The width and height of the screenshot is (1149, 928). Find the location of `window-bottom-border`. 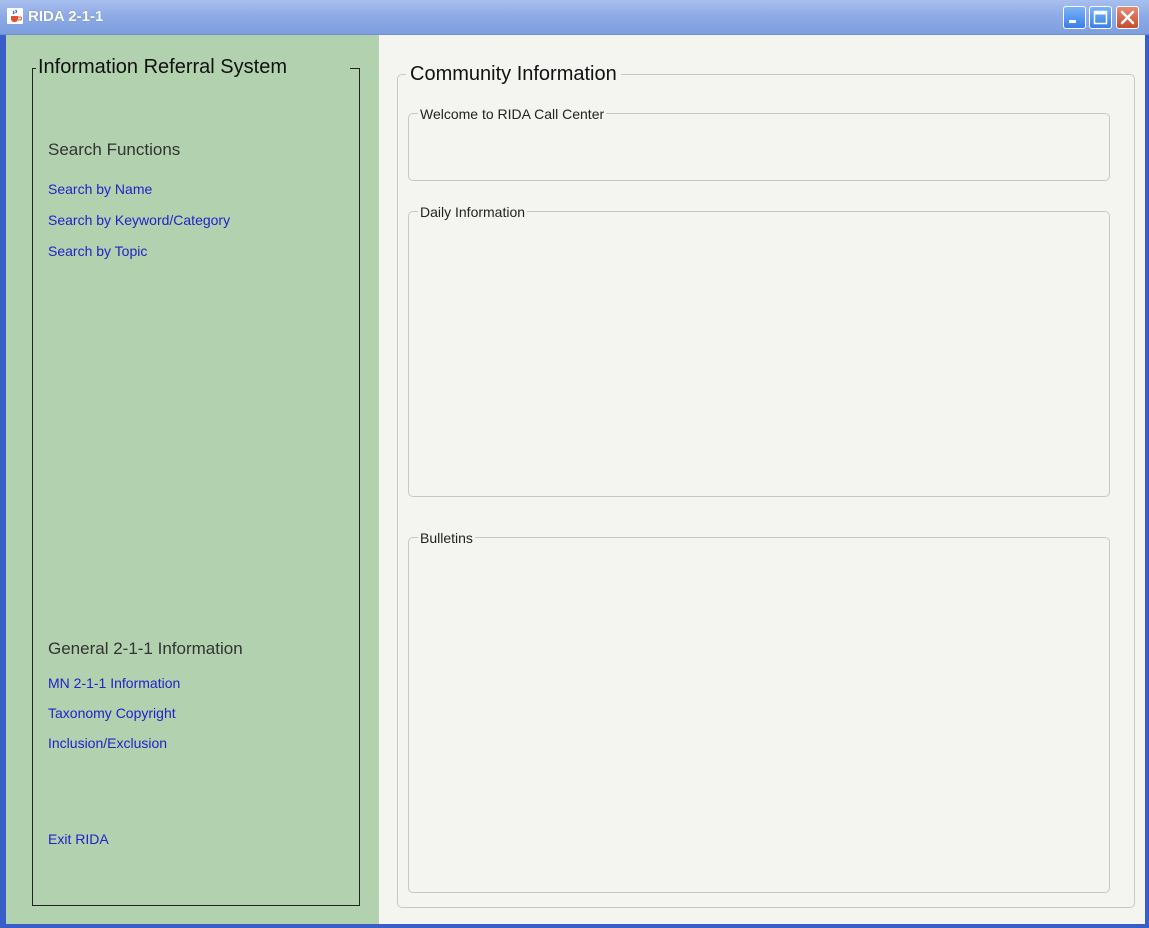

window-bottom-border is located at coordinates (574, 926).